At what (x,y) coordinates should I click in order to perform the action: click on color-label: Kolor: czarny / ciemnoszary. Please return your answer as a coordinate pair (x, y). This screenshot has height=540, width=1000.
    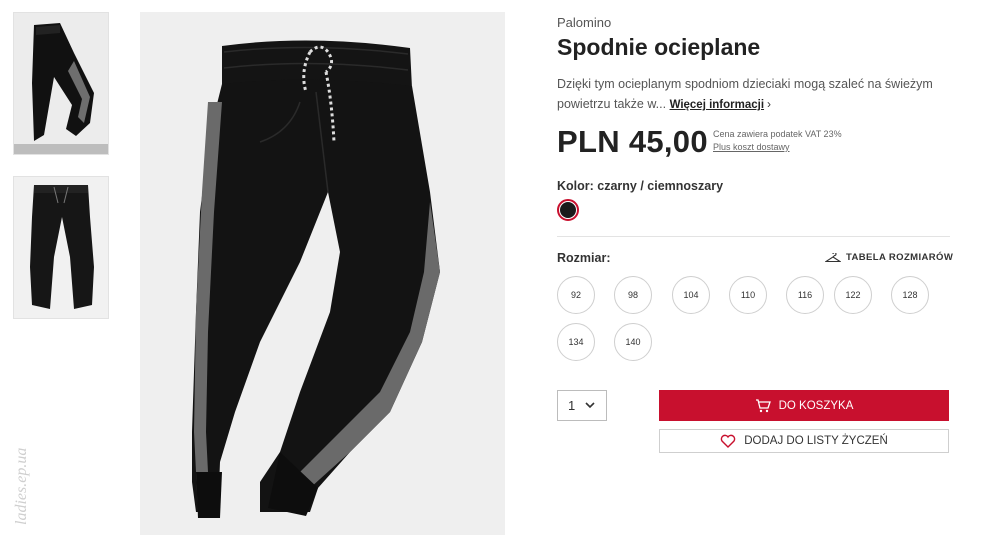
    Looking at the image, I should click on (640, 186).